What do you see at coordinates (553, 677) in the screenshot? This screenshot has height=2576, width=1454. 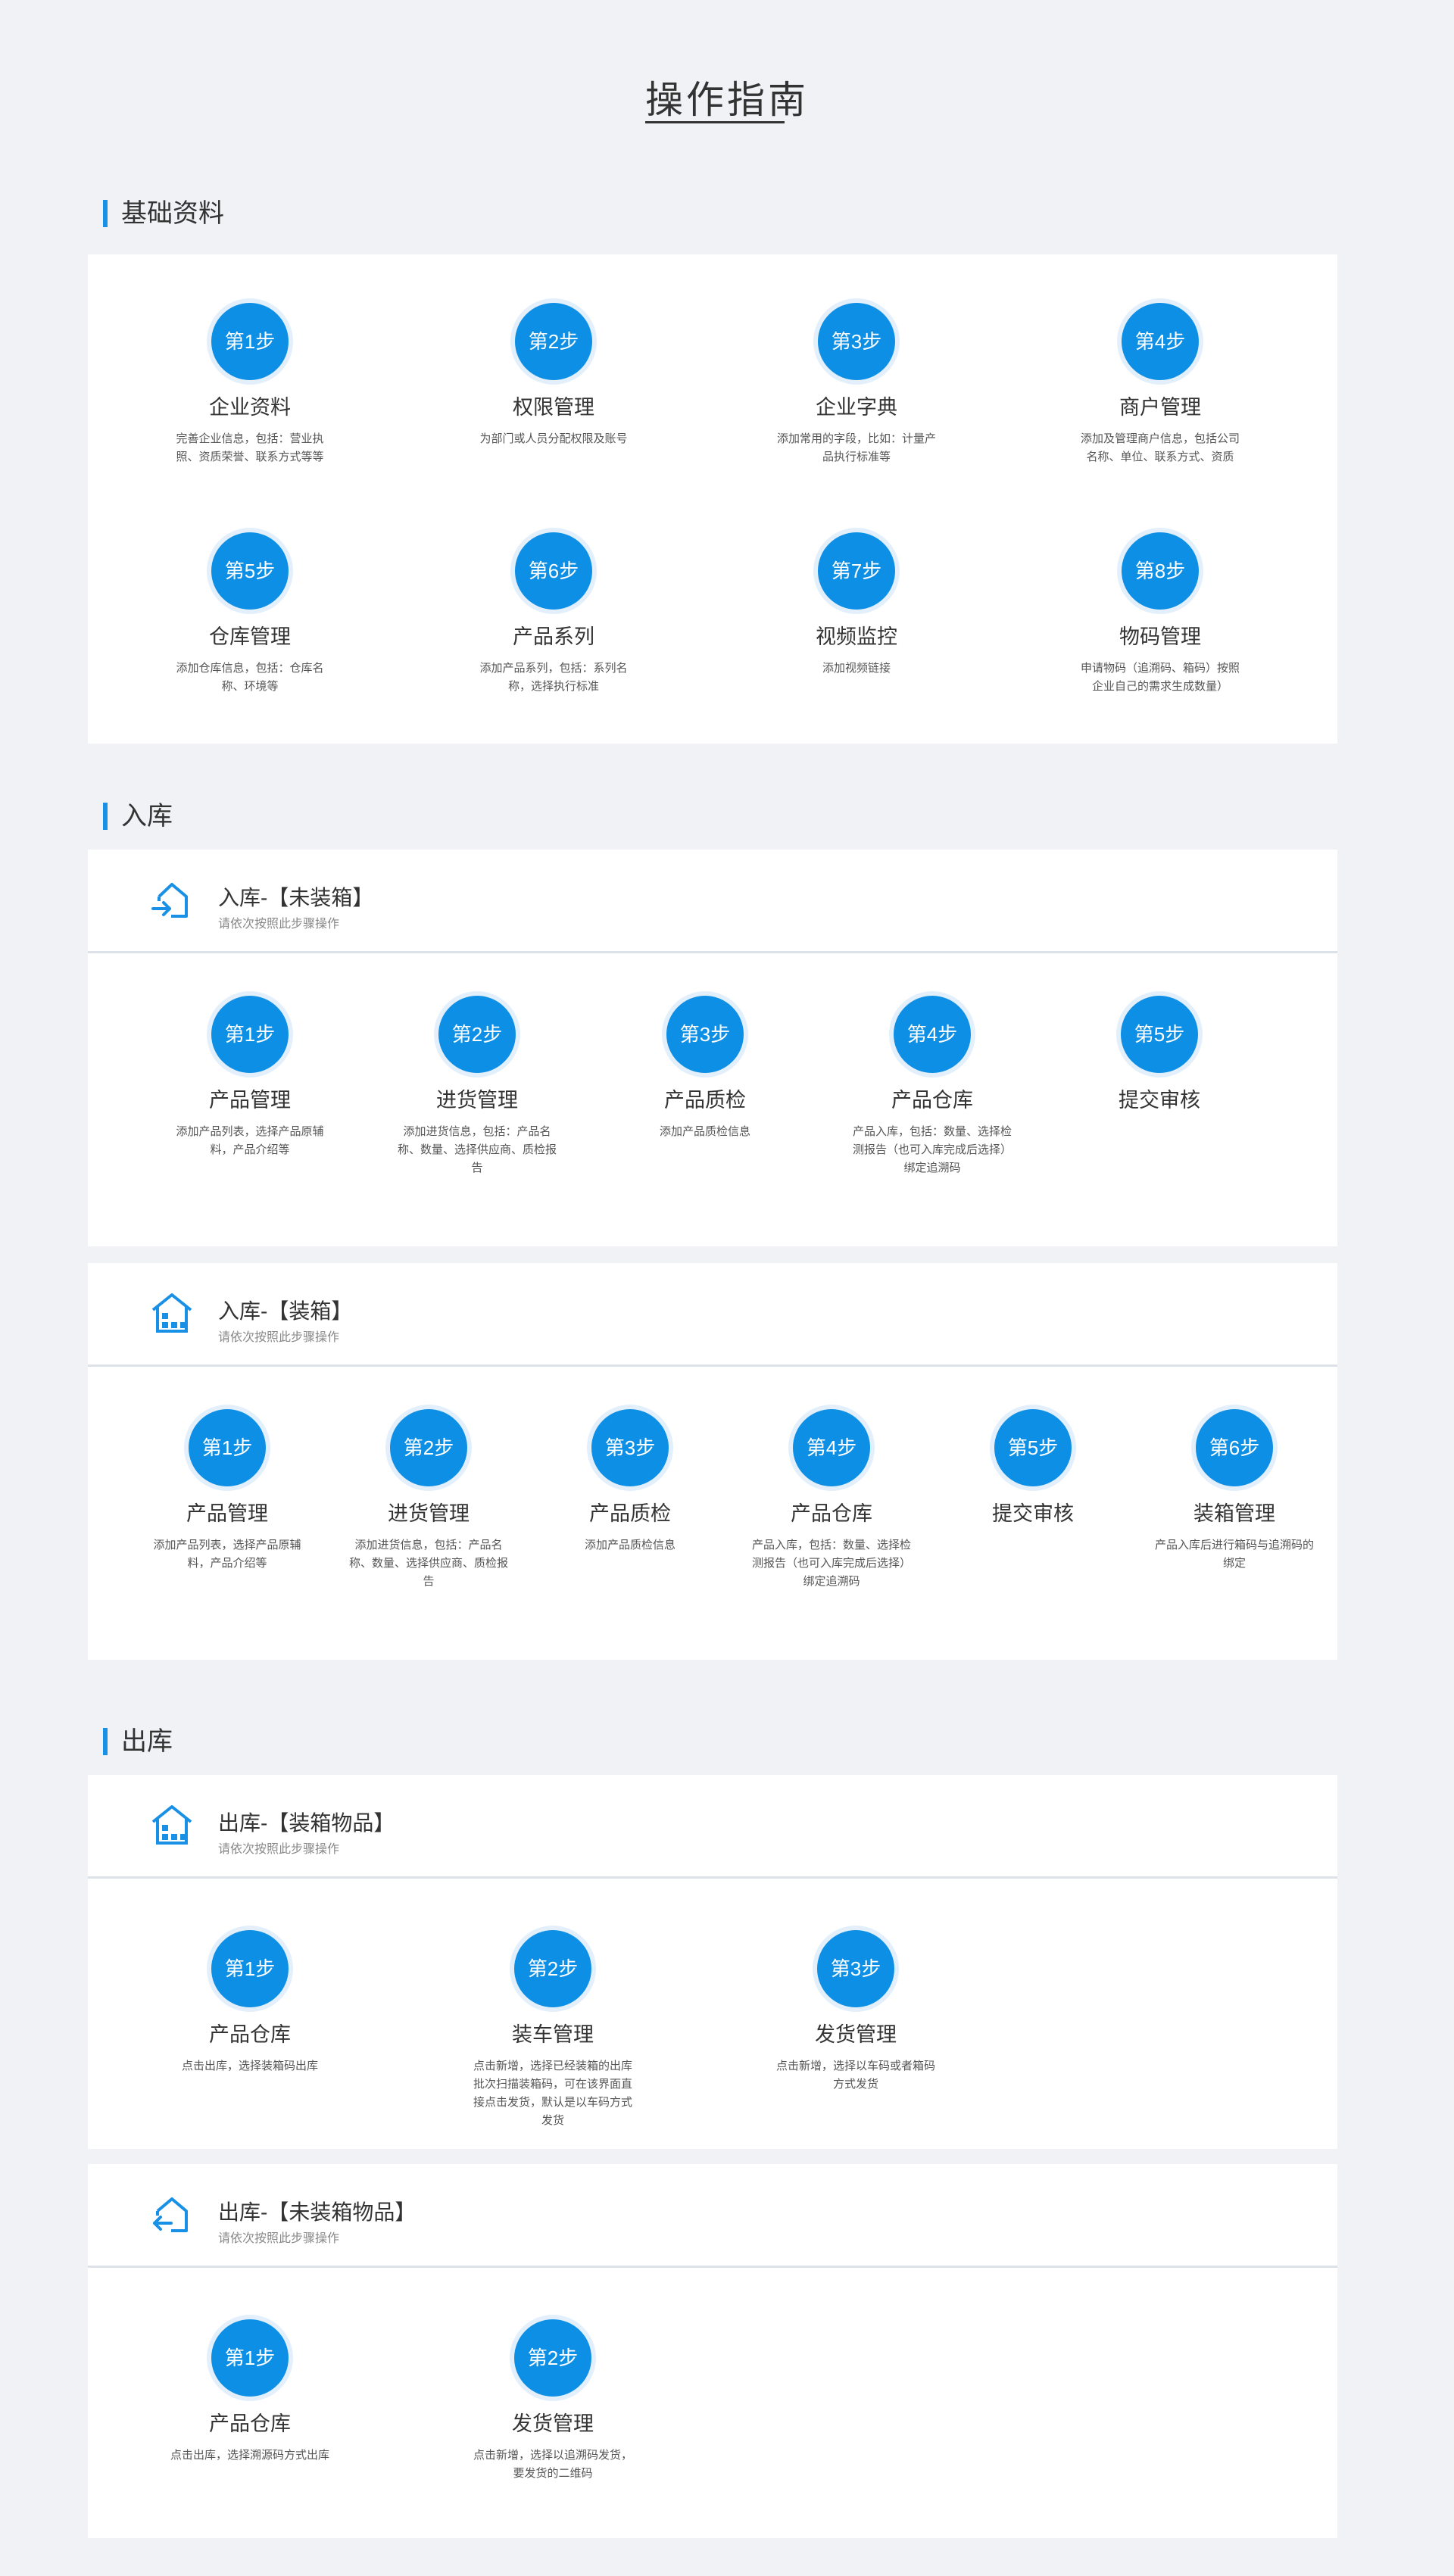 I see `step-description: 添加产品系列，包括：系列名称，选择执行标准` at bounding box center [553, 677].